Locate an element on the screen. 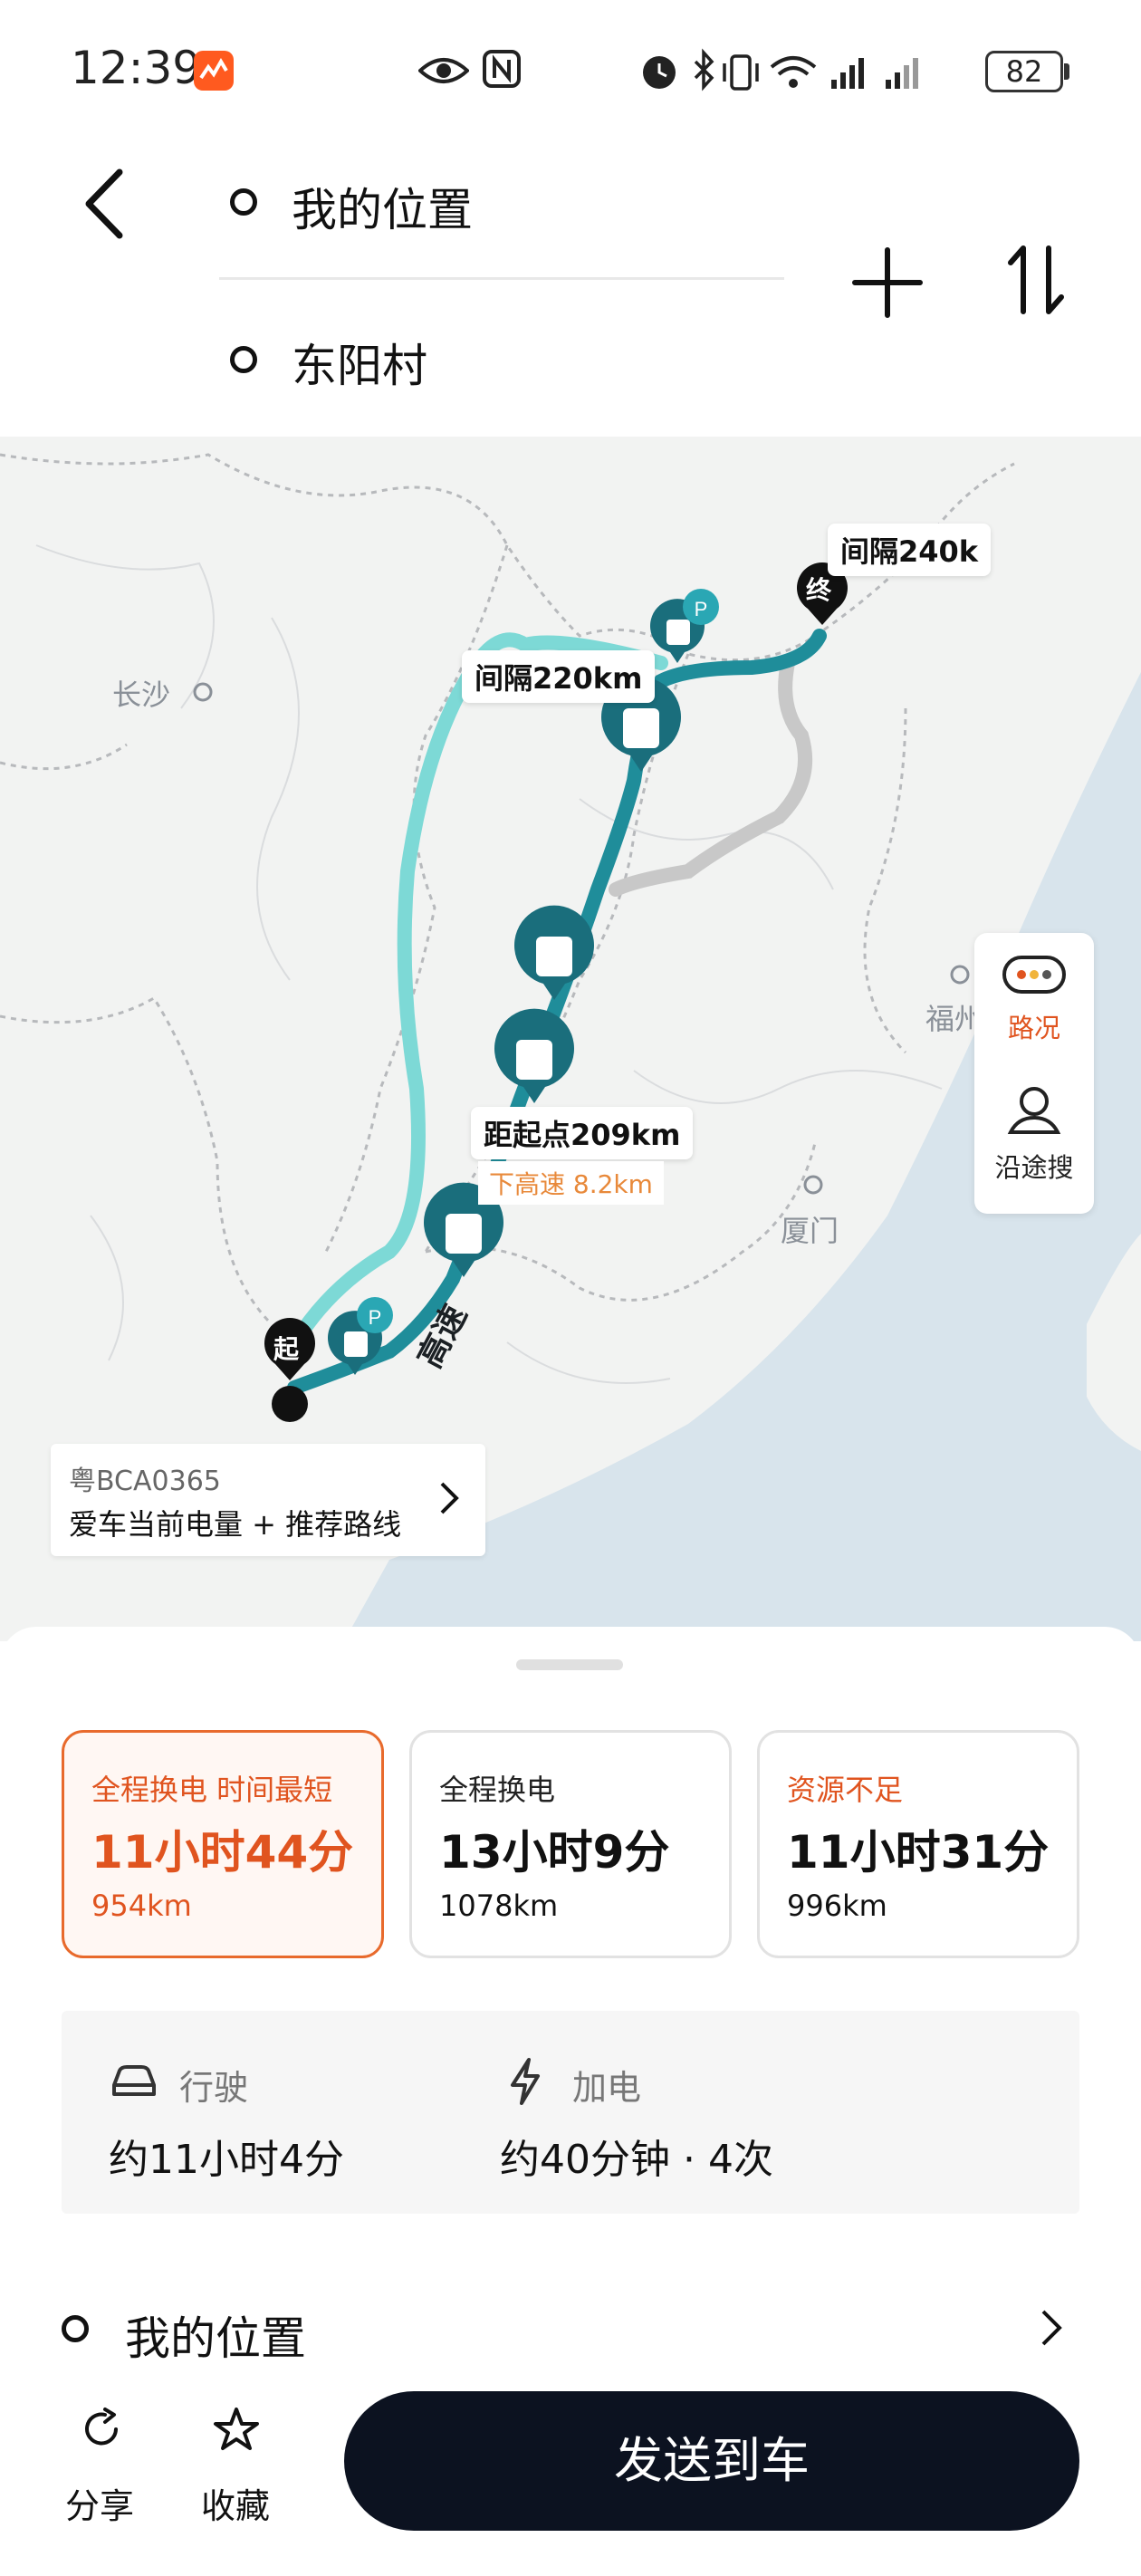 The image size is (1141, 2576). sheet-grabber is located at coordinates (569, 1664).